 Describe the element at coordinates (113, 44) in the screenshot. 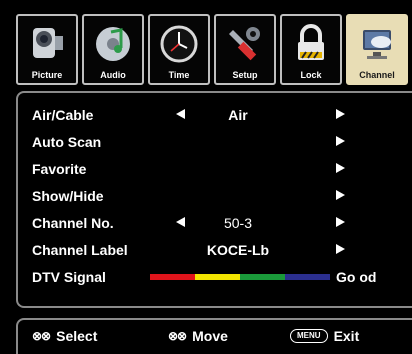

I see `music-disc-icon` at that location.